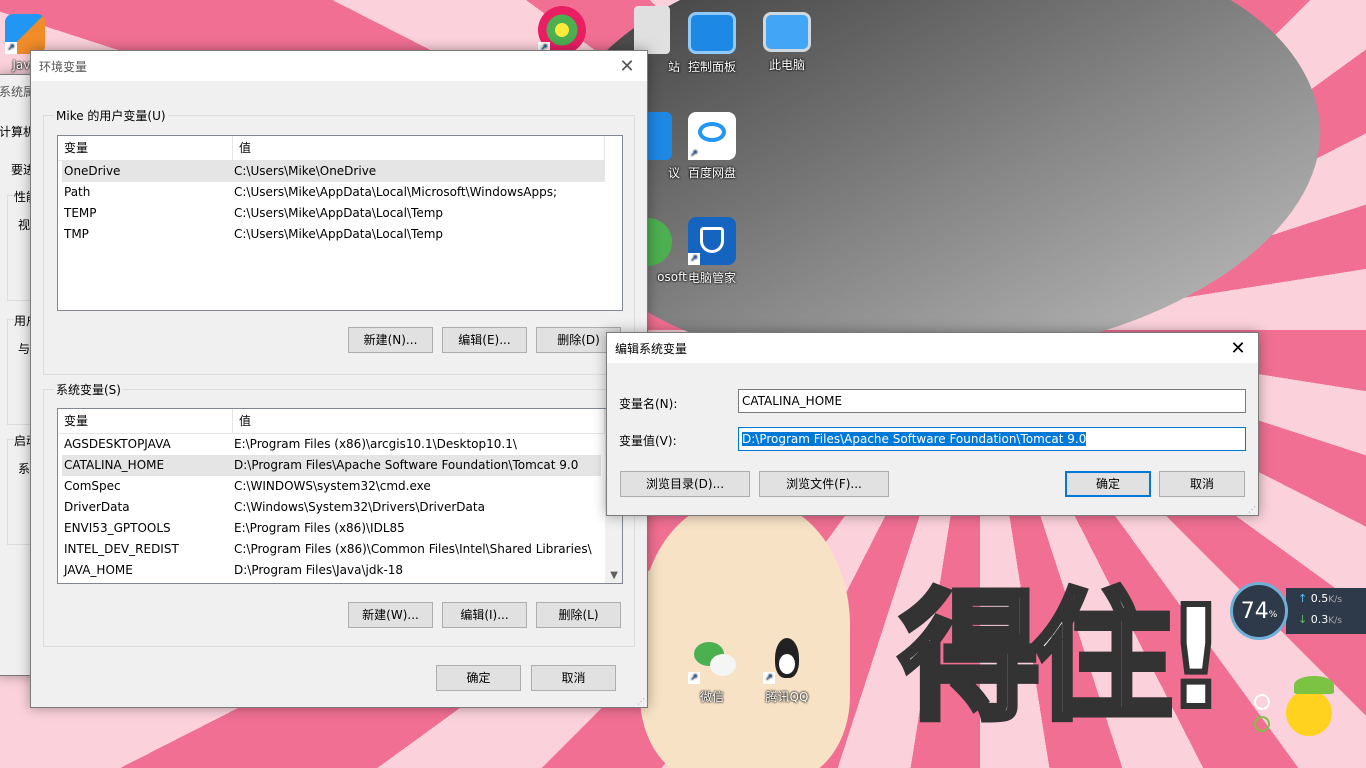 Image resolution: width=1366 pixels, height=768 pixels. What do you see at coordinates (1310, 706) in the screenshot?
I see `mascot-icon` at bounding box center [1310, 706].